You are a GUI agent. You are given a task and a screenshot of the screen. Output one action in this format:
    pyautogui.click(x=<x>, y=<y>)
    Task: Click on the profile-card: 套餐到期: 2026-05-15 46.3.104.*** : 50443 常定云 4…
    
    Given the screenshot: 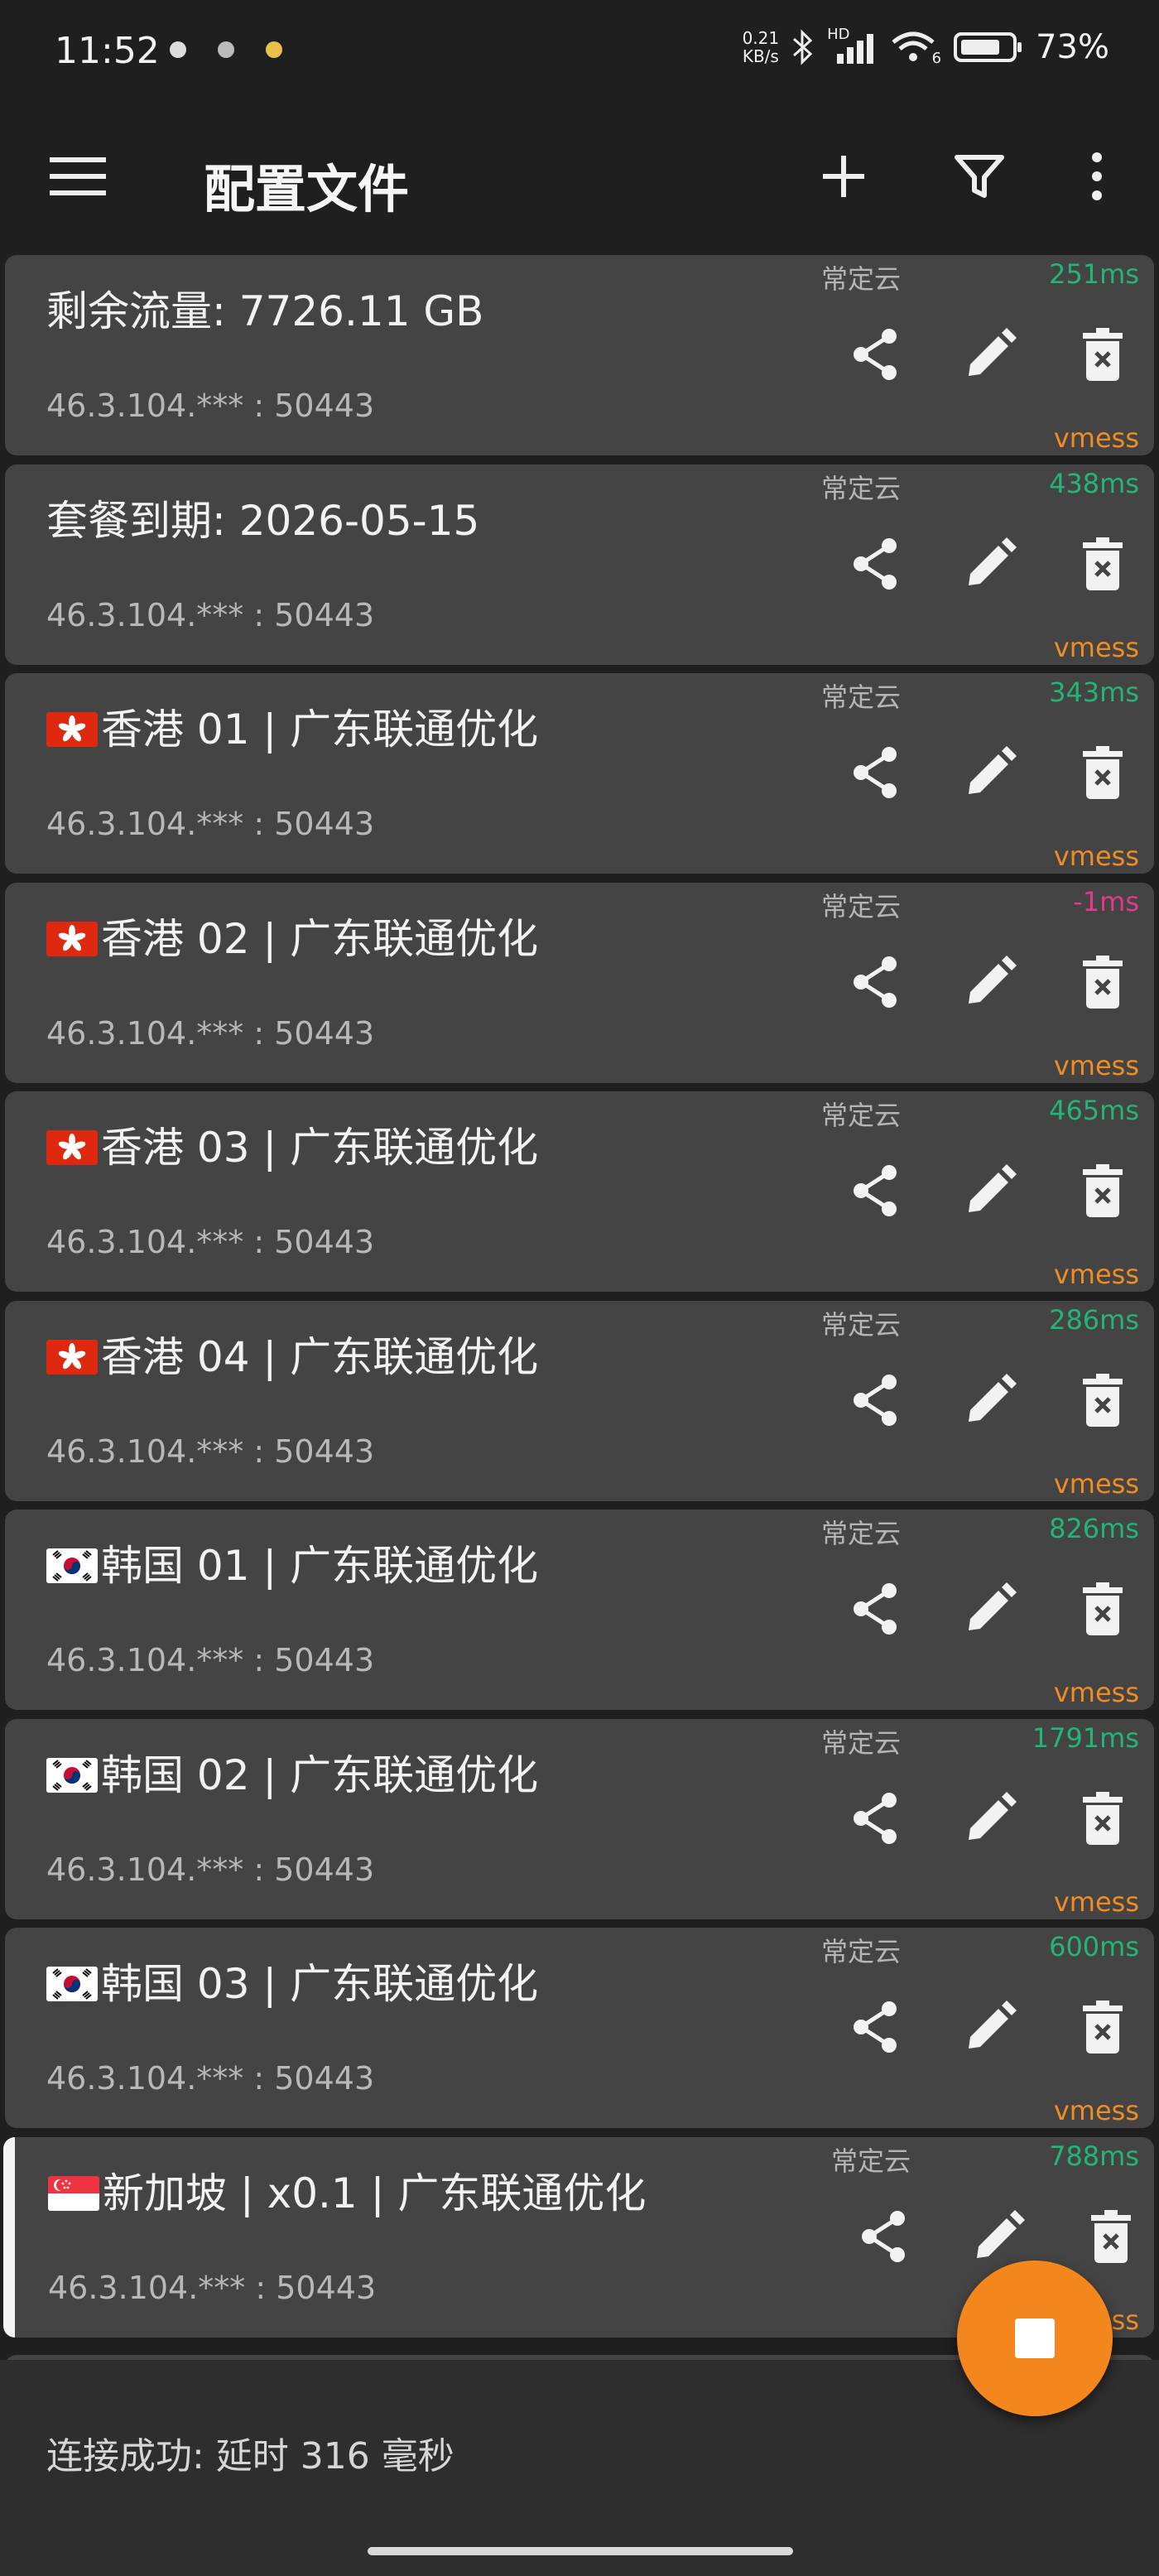 What is the action you would take?
    pyautogui.click(x=579, y=564)
    